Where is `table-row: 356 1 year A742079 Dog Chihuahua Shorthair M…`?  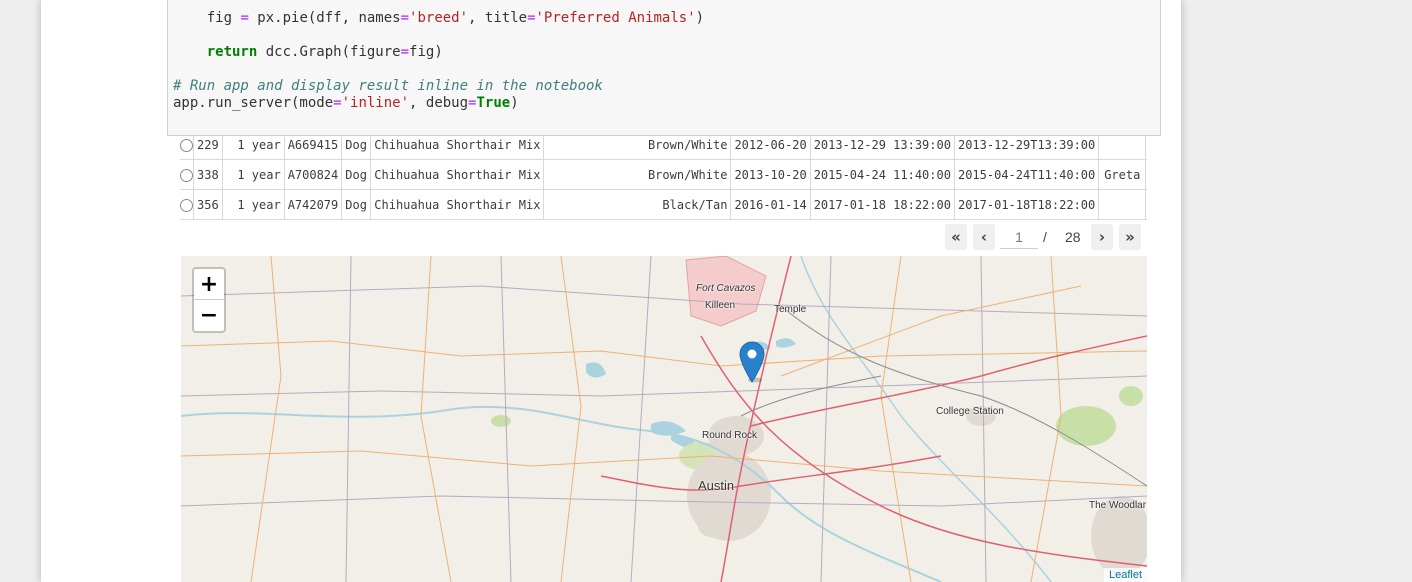
table-row: 356 1 year A742079 Dog Chihuahua Shorthair M… is located at coordinates (663, 204).